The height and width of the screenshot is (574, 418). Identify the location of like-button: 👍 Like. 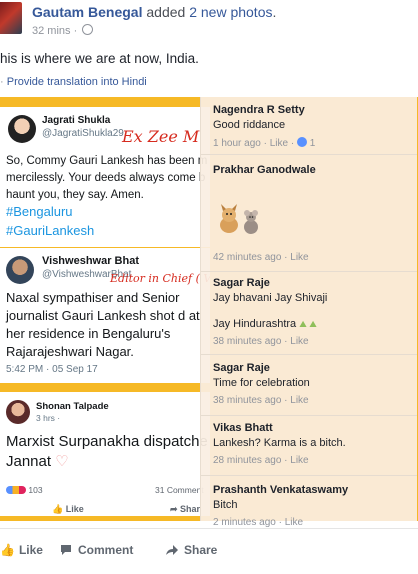
(21, 550).